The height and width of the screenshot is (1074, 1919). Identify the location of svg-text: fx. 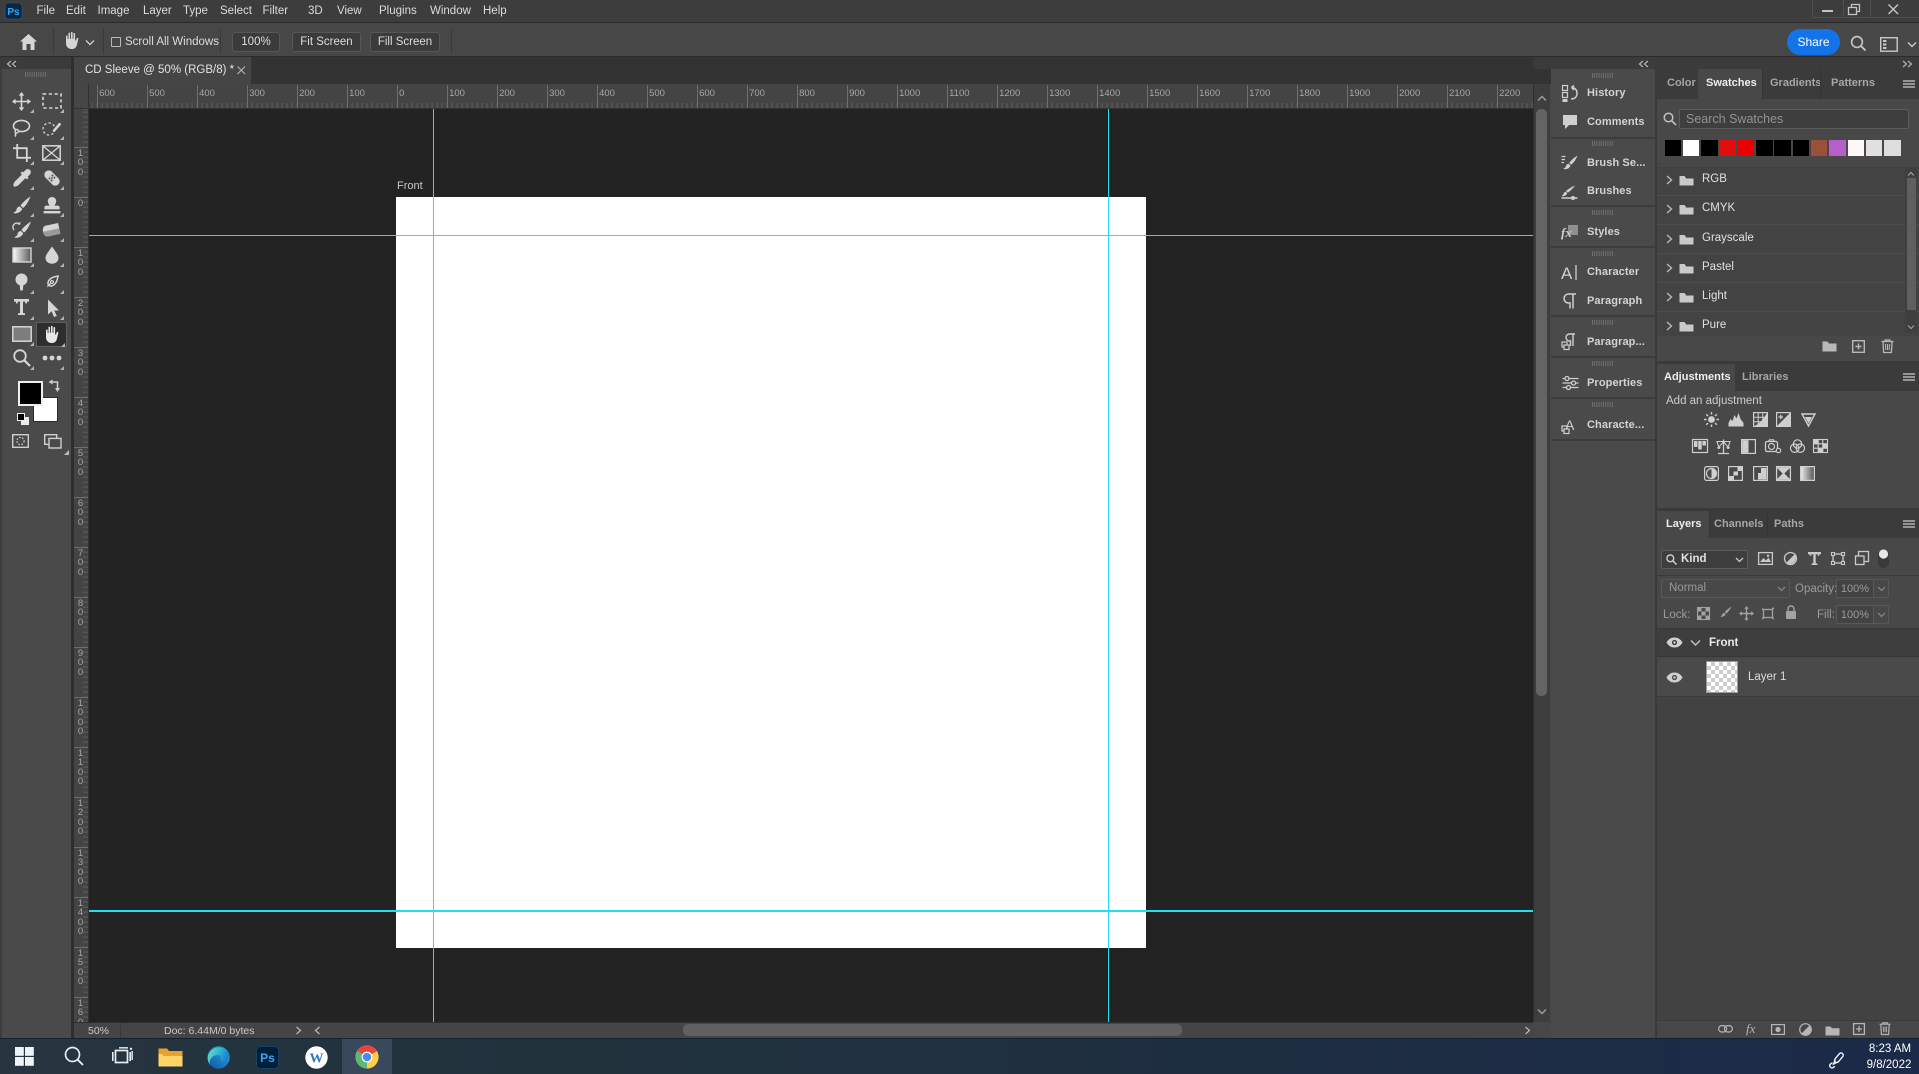
(1566, 232).